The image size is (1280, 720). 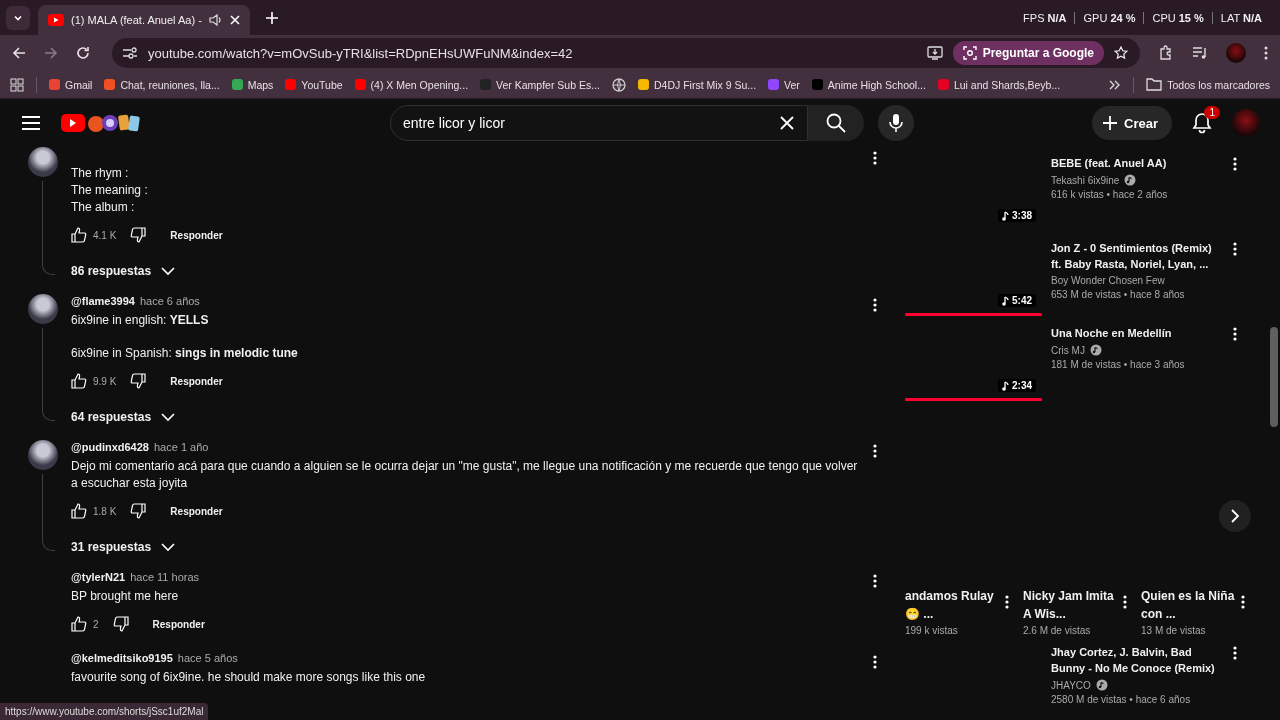 What do you see at coordinates (1274, 377) in the screenshot?
I see `scrollbar-thumb` at bounding box center [1274, 377].